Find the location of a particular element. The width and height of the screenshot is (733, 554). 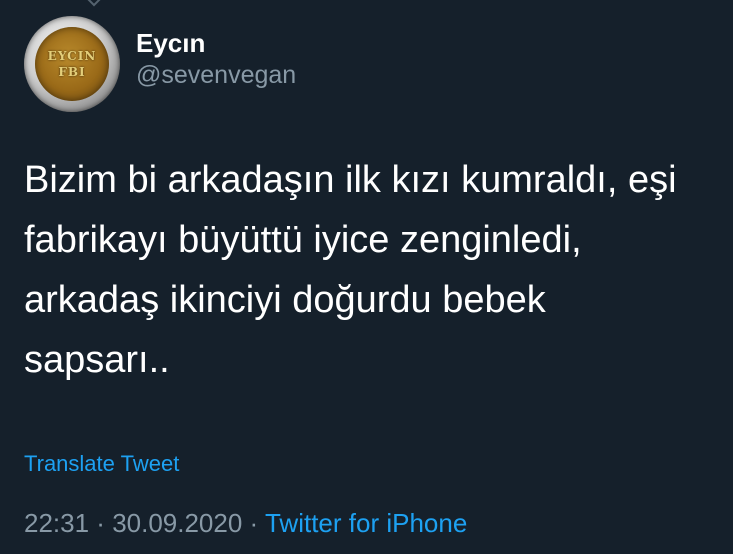

author-names: Eycın @sevenvegan is located at coordinates (216, 59).